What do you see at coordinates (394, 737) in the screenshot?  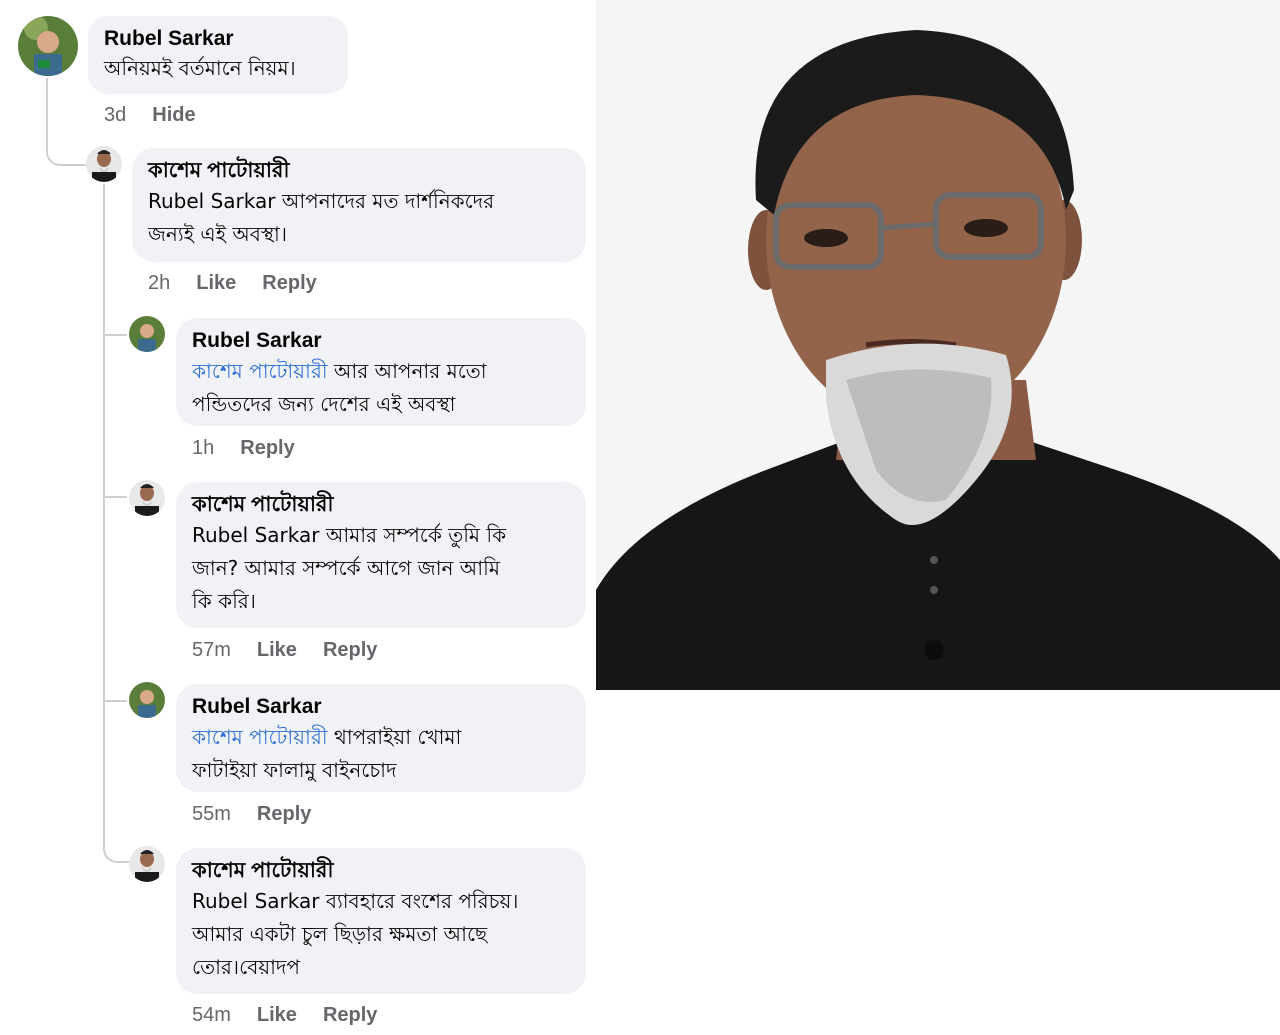 I see `comment-text: থাপরাইয়া খোমা` at bounding box center [394, 737].